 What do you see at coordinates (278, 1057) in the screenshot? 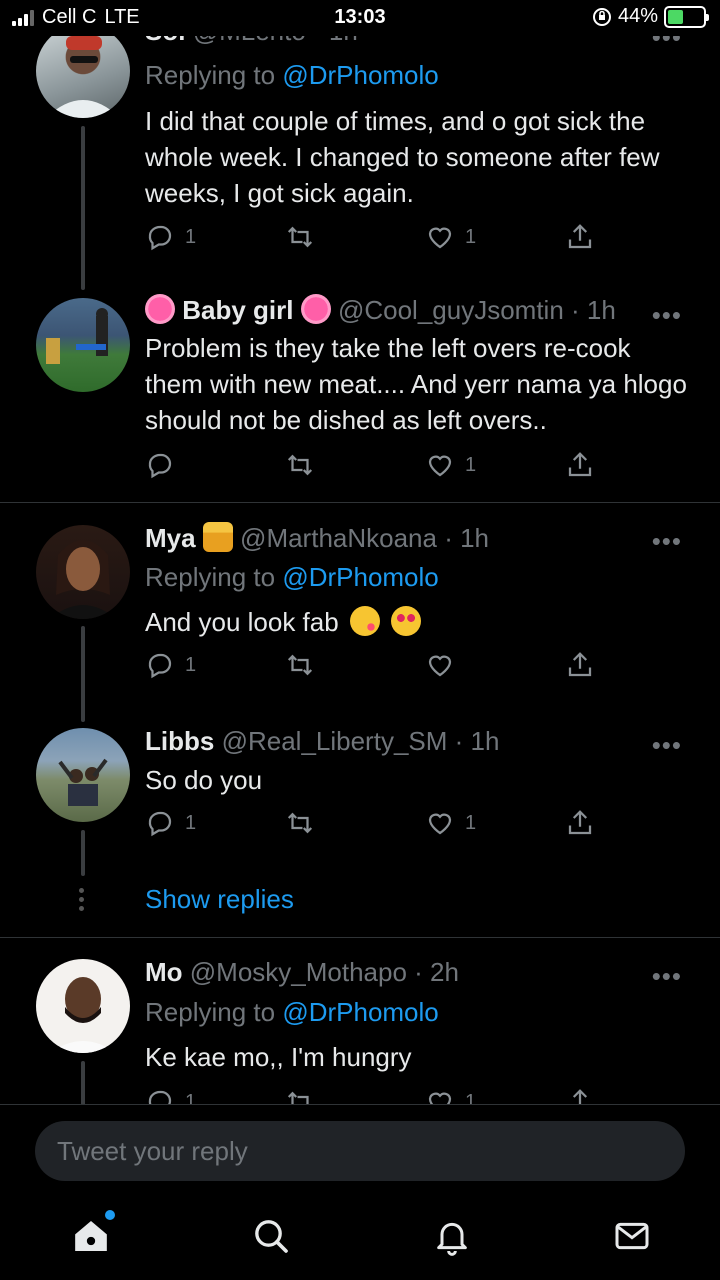
I see `tweet-text: Ke kae mo,, I'm hungry` at bounding box center [278, 1057].